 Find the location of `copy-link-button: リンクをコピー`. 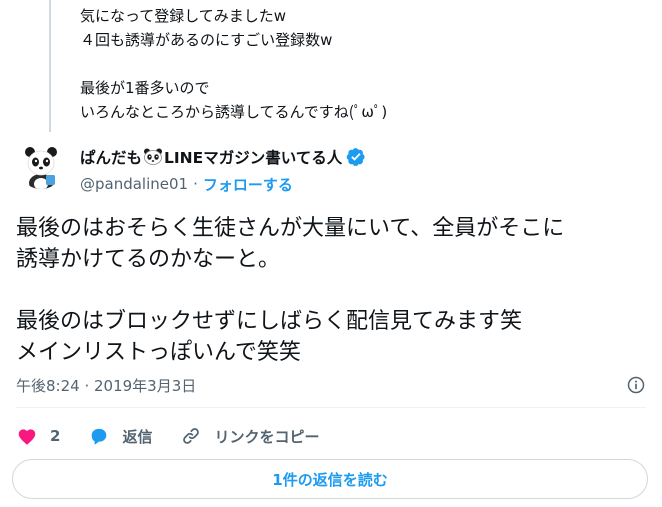

copy-link-button: リンクをコピー is located at coordinates (249, 436).